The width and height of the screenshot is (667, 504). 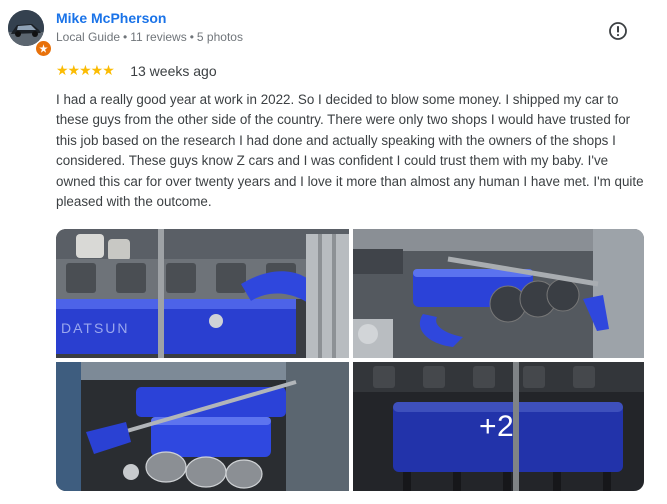 What do you see at coordinates (111, 18) in the screenshot?
I see `reviewer-name: Mike McPherson` at bounding box center [111, 18].